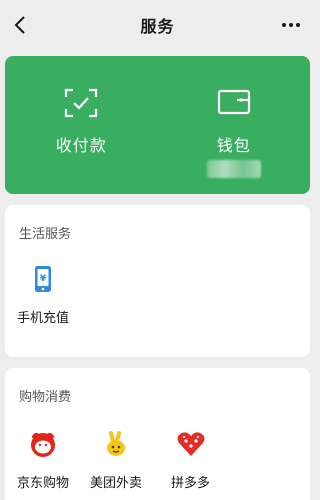  Describe the element at coordinates (191, 446) in the screenshot. I see `pinduoduo-icon` at that location.